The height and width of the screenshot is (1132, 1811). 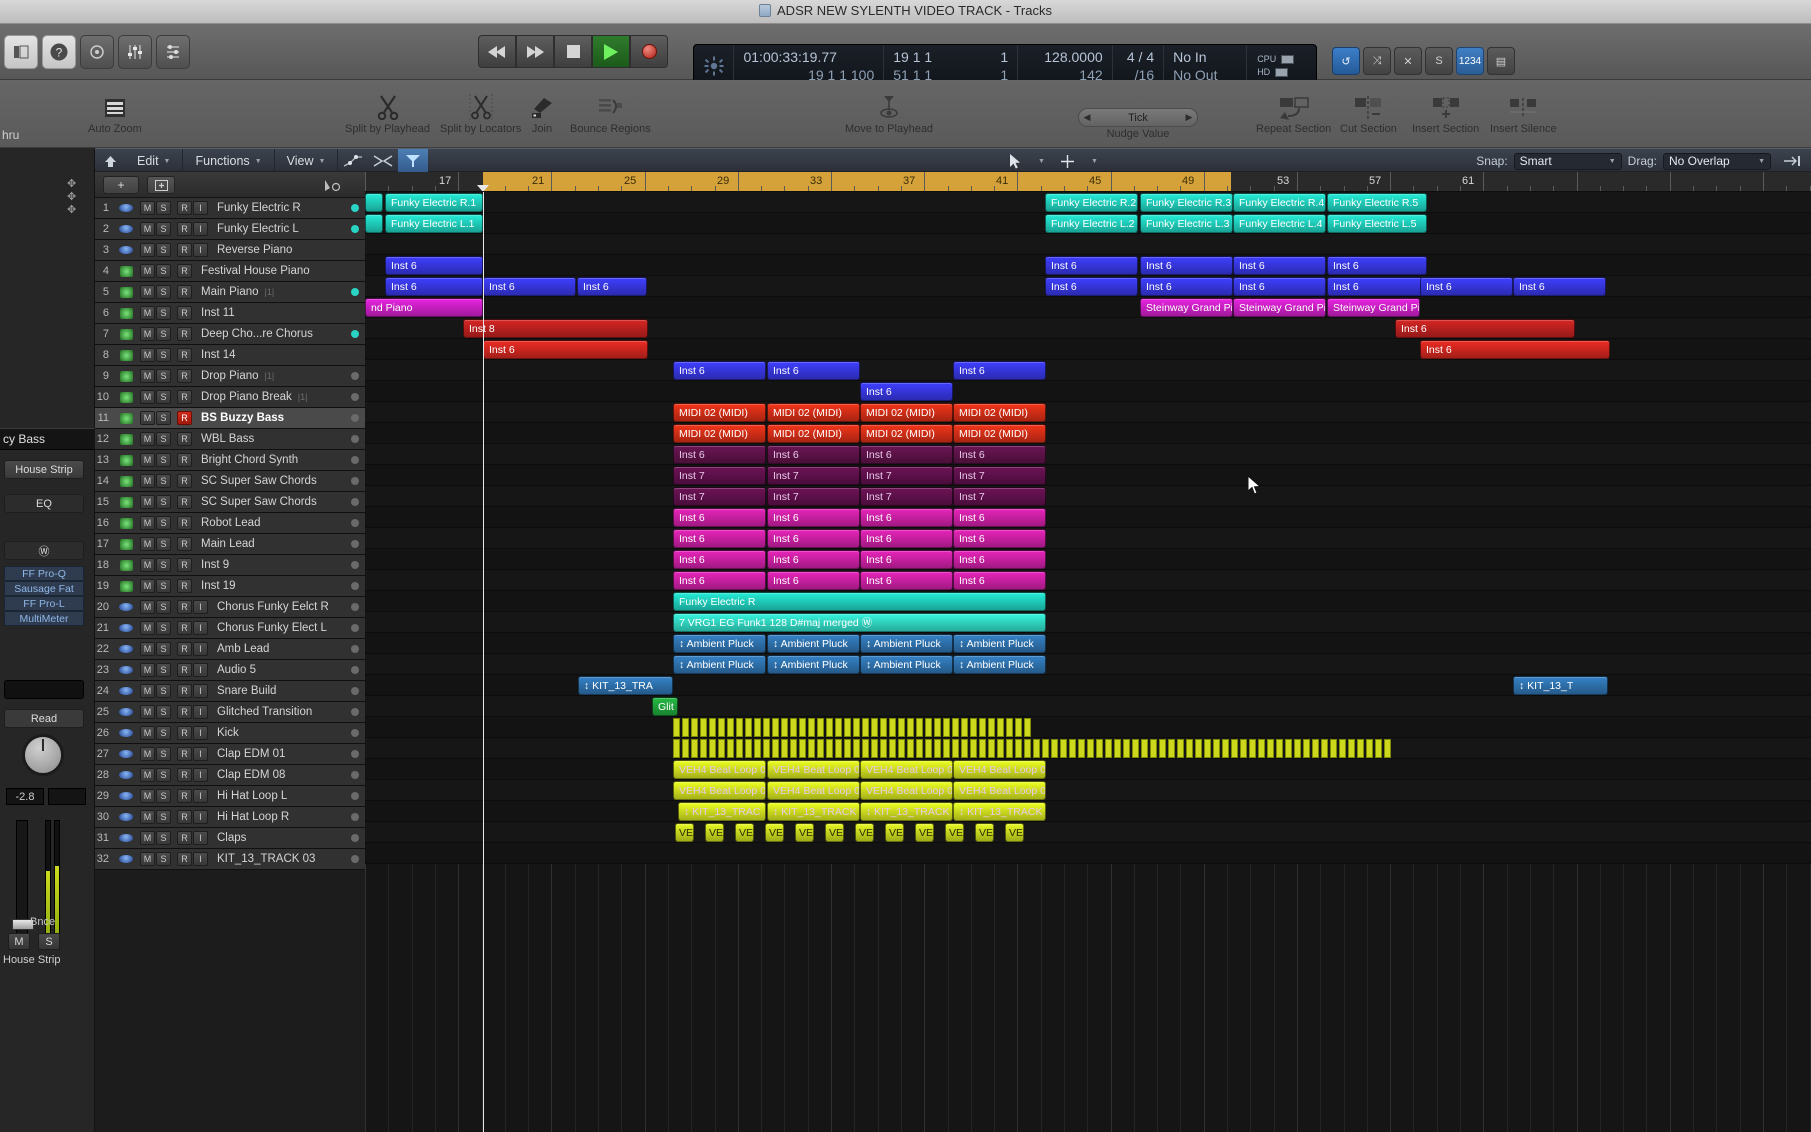 I want to click on insert-section-button: Insert Section, so click(x=1445, y=110).